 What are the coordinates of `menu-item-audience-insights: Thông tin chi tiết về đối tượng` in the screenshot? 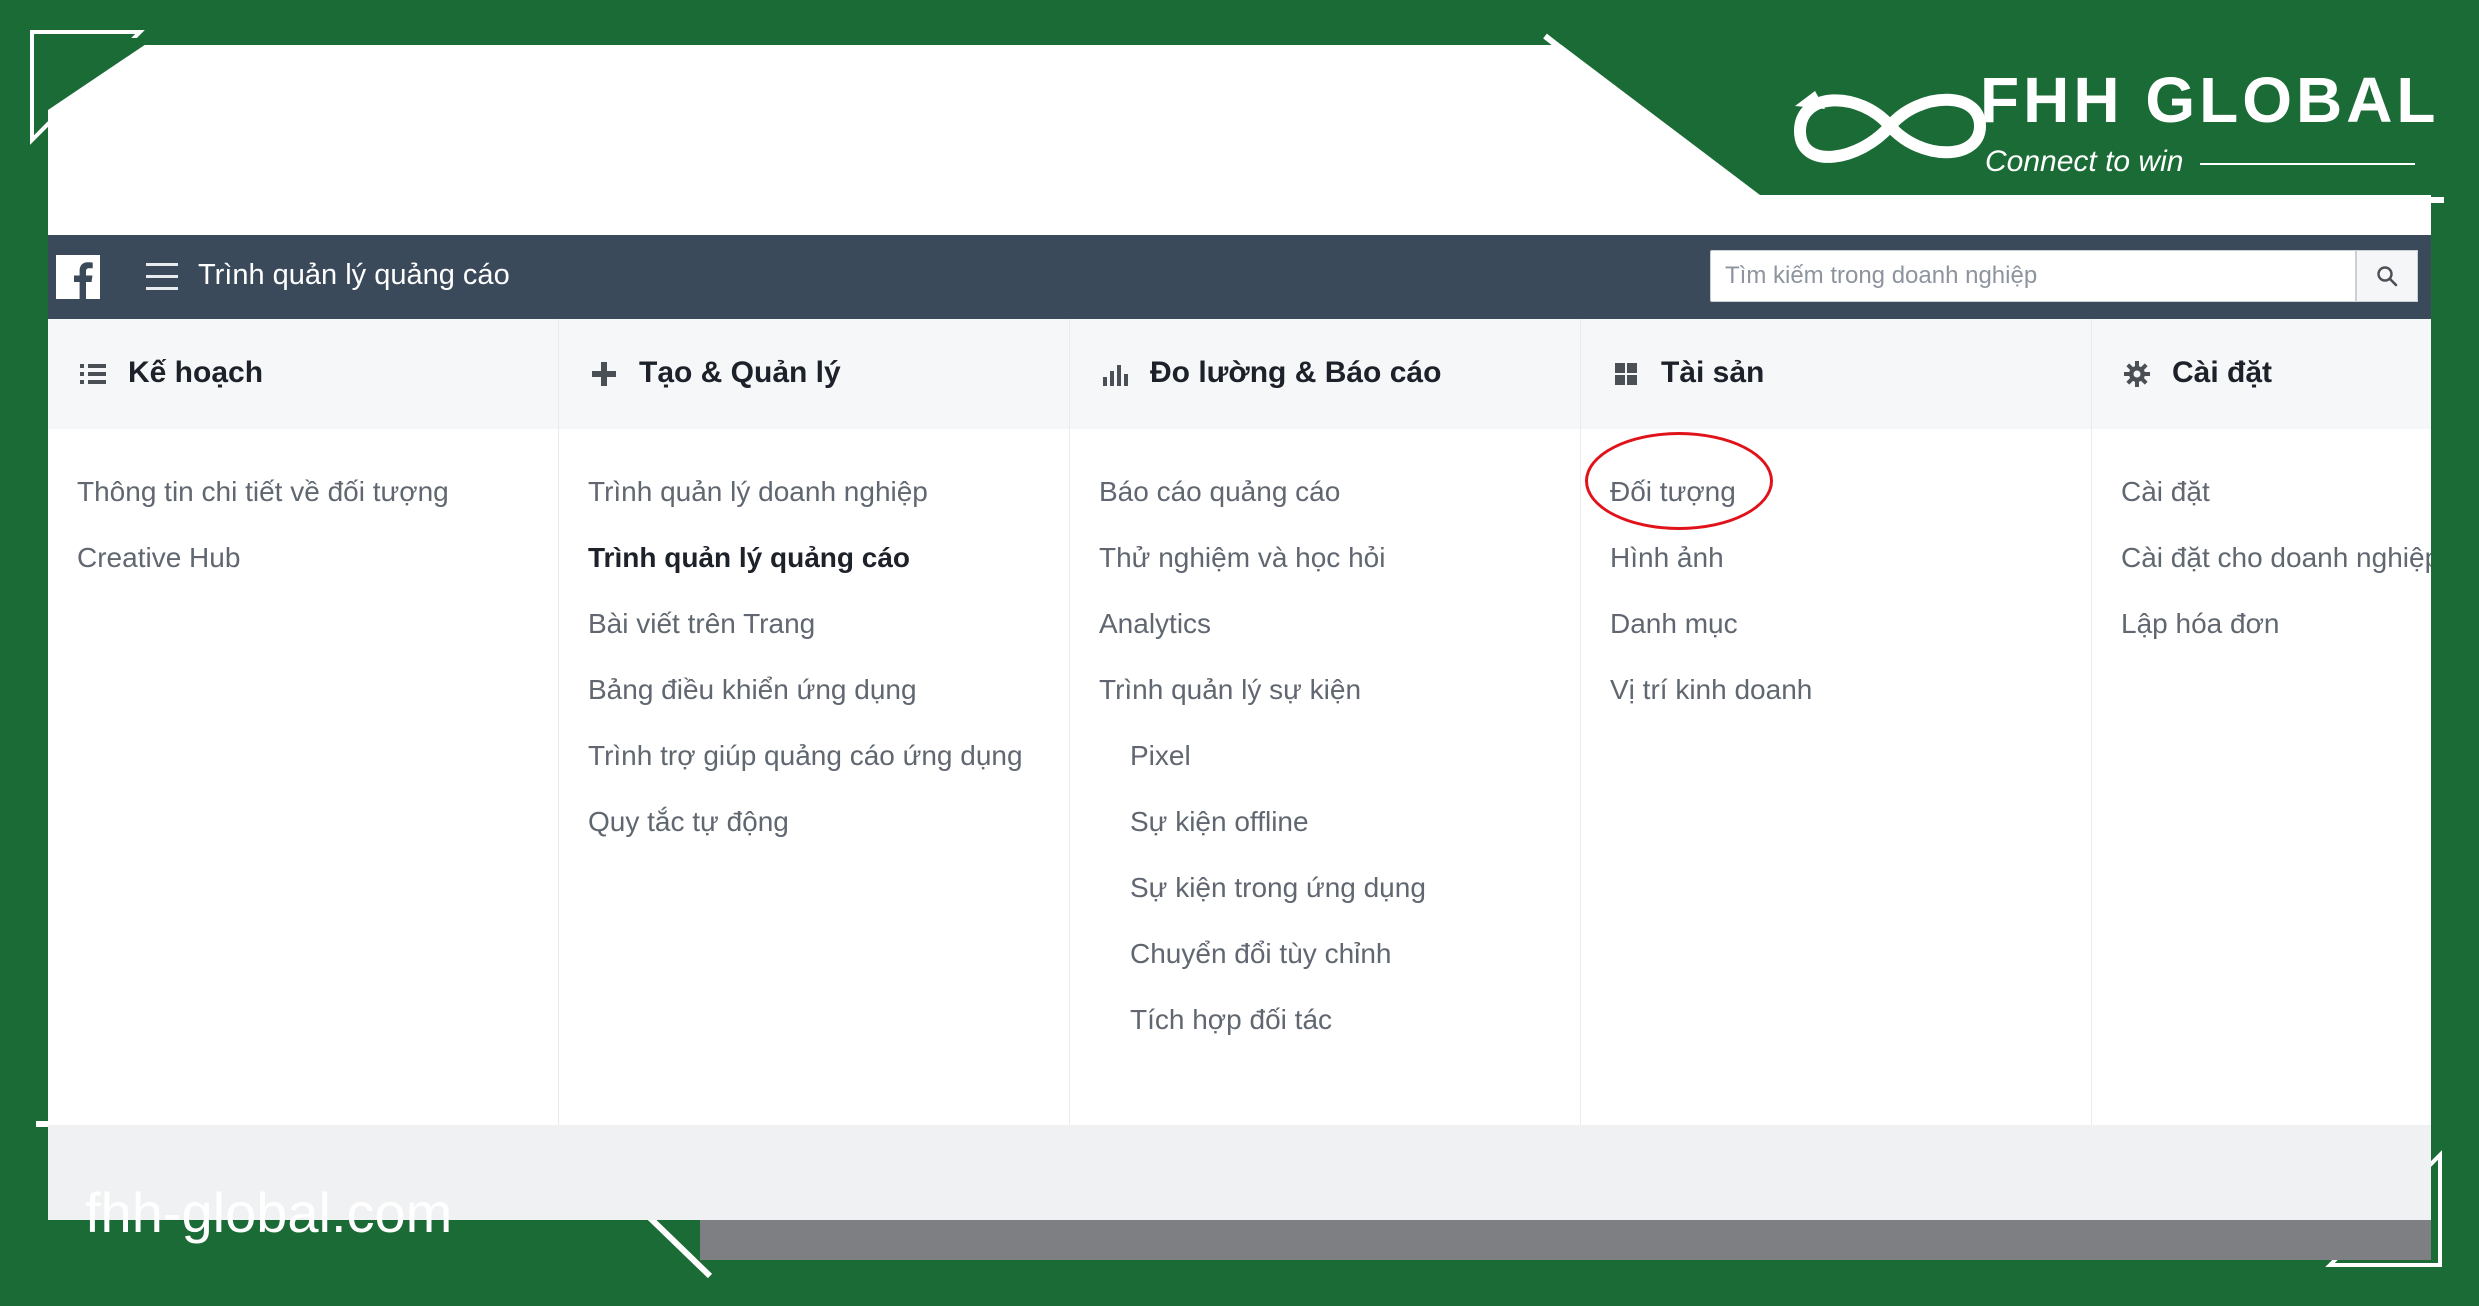 It's located at (303, 492).